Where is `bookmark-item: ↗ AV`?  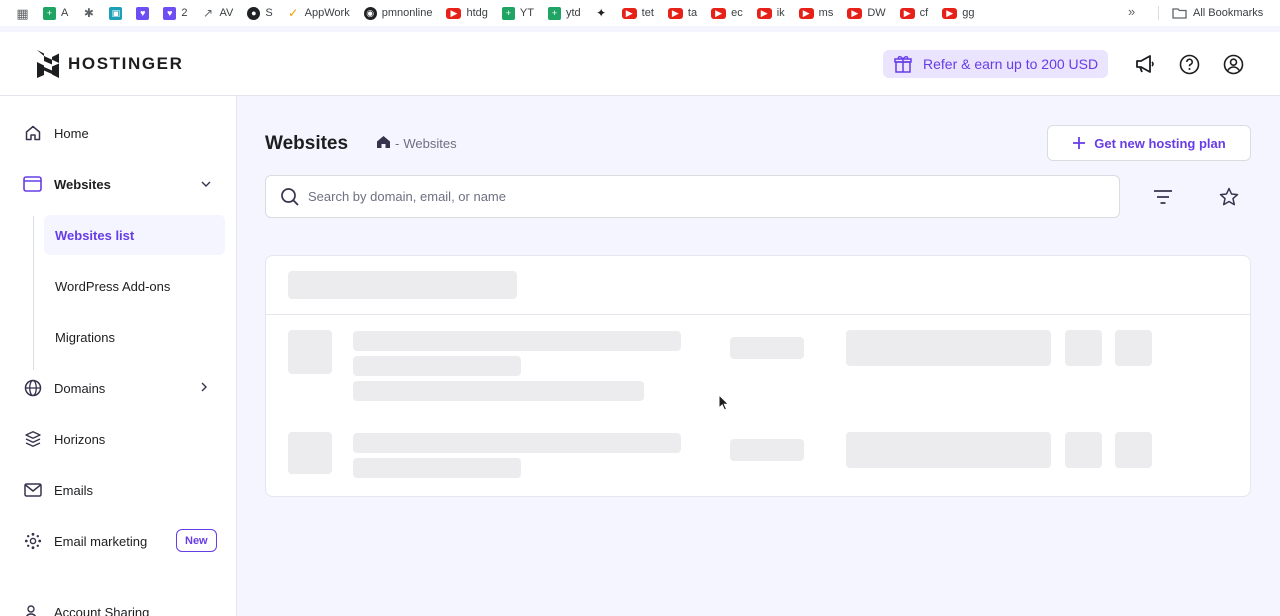
bookmark-item: ↗ AV is located at coordinates (217, 13).